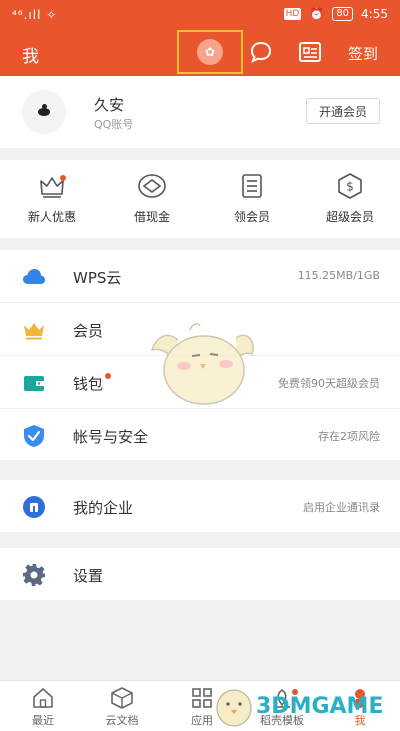  What do you see at coordinates (44, 112) in the screenshot?
I see `avatar` at bounding box center [44, 112].